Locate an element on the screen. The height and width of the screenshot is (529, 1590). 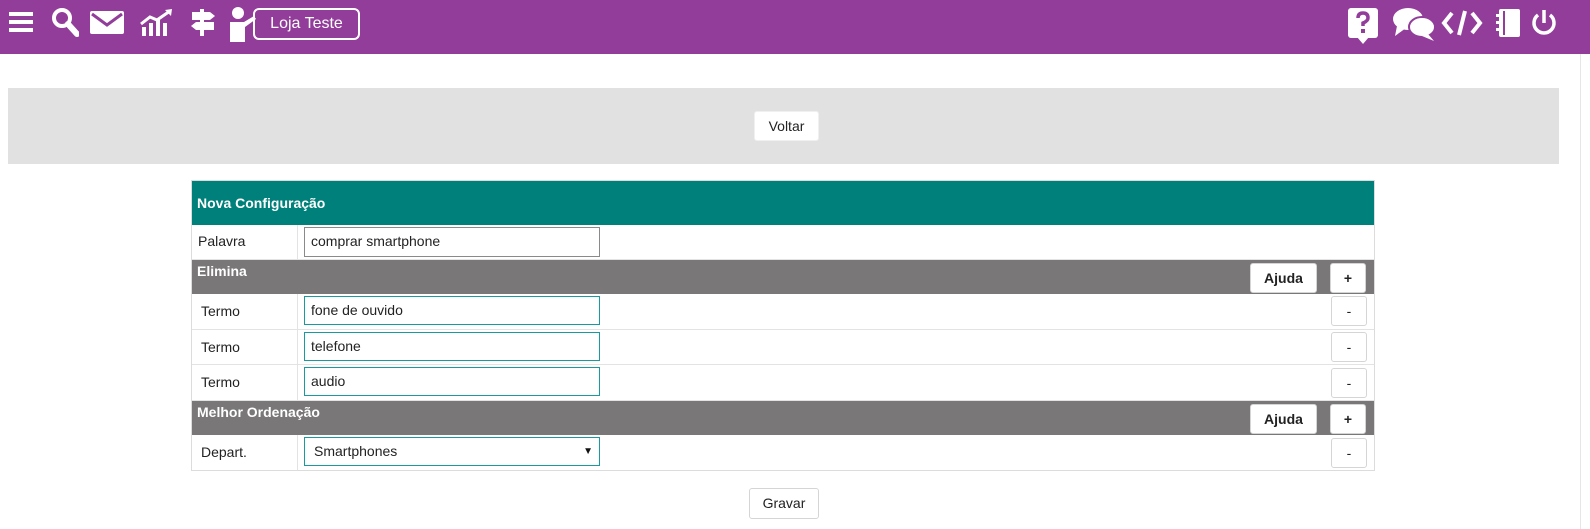
back-button: Voltar is located at coordinates (786, 126).